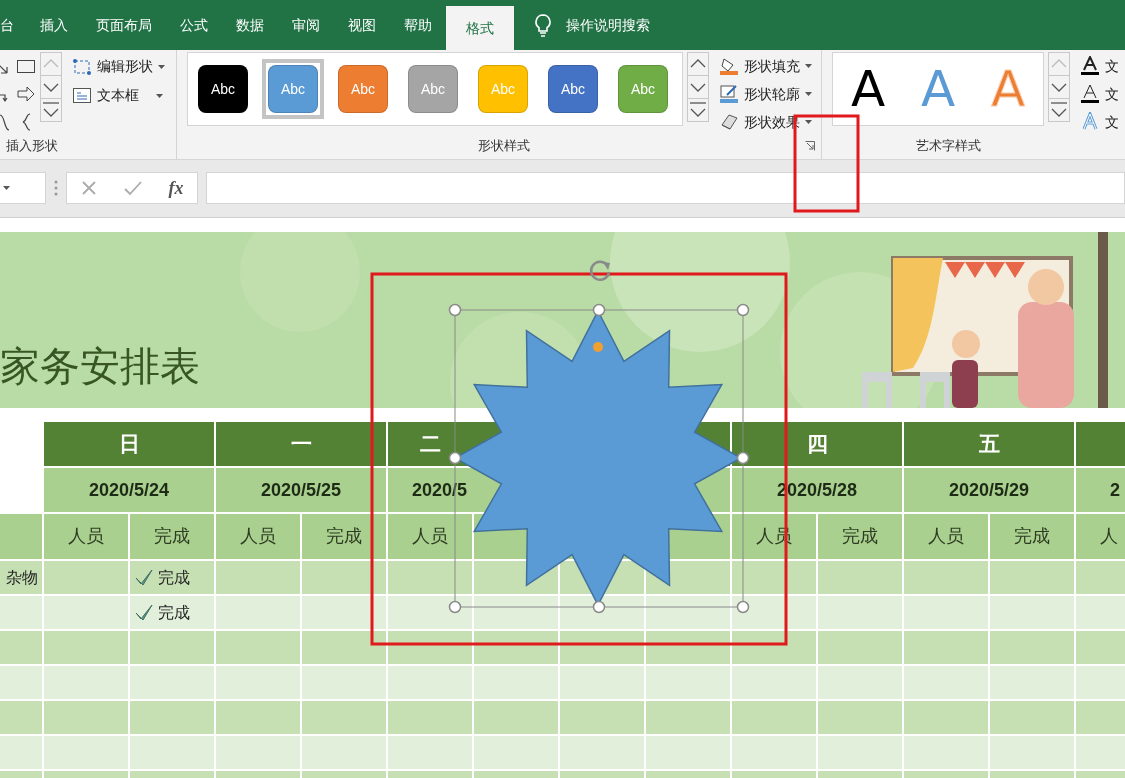 The height and width of the screenshot is (778, 1125). Describe the element at coordinates (1100, 490) in the screenshot. I see `date-cell: 2` at that location.